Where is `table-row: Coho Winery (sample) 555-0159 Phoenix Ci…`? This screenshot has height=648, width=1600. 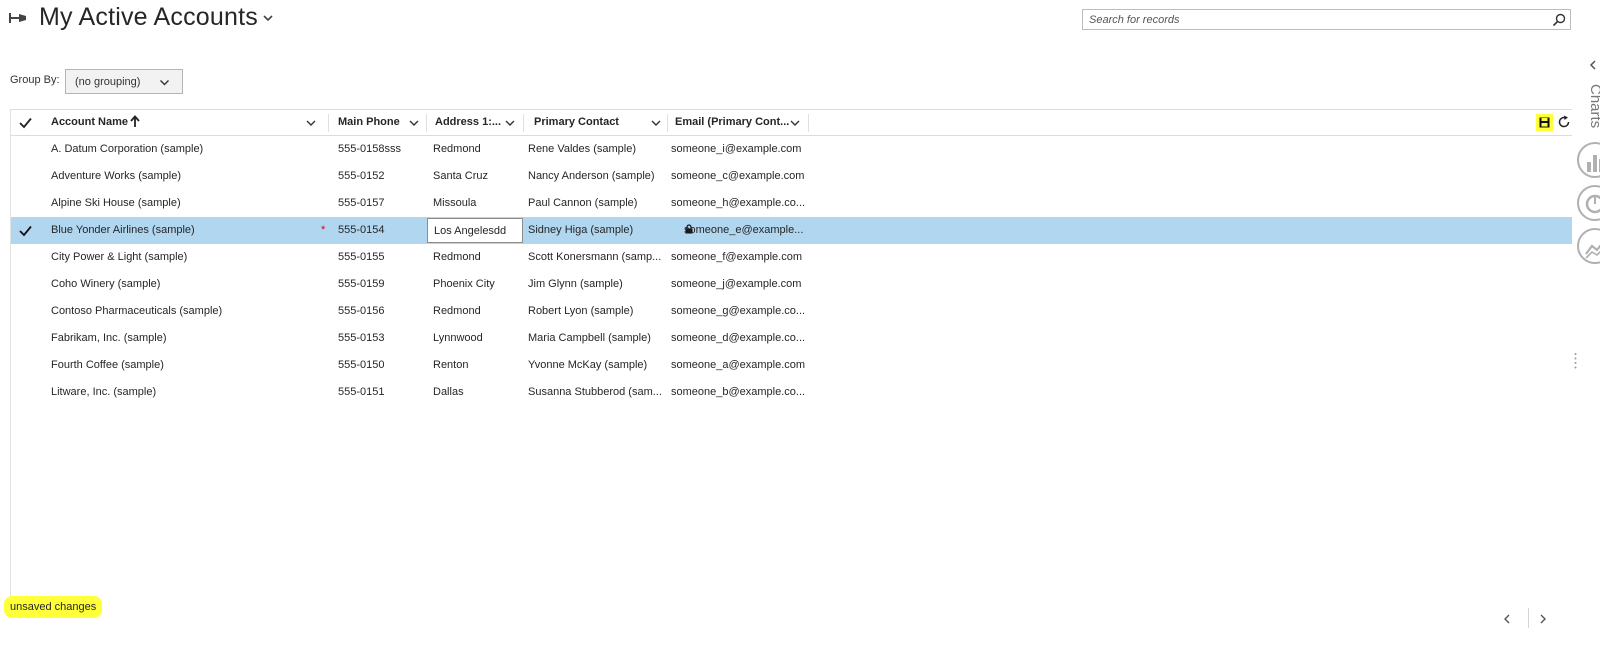
table-row: Coho Winery (sample) 555-0159 Phoenix Ci… is located at coordinates (791, 284).